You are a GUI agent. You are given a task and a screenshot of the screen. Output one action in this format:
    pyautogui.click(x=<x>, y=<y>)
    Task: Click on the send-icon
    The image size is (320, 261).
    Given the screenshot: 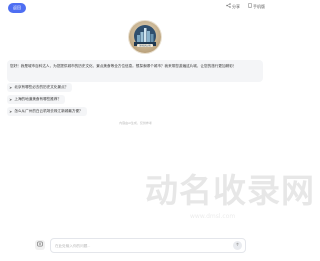 What is the action you would take?
    pyautogui.click(x=237, y=245)
    